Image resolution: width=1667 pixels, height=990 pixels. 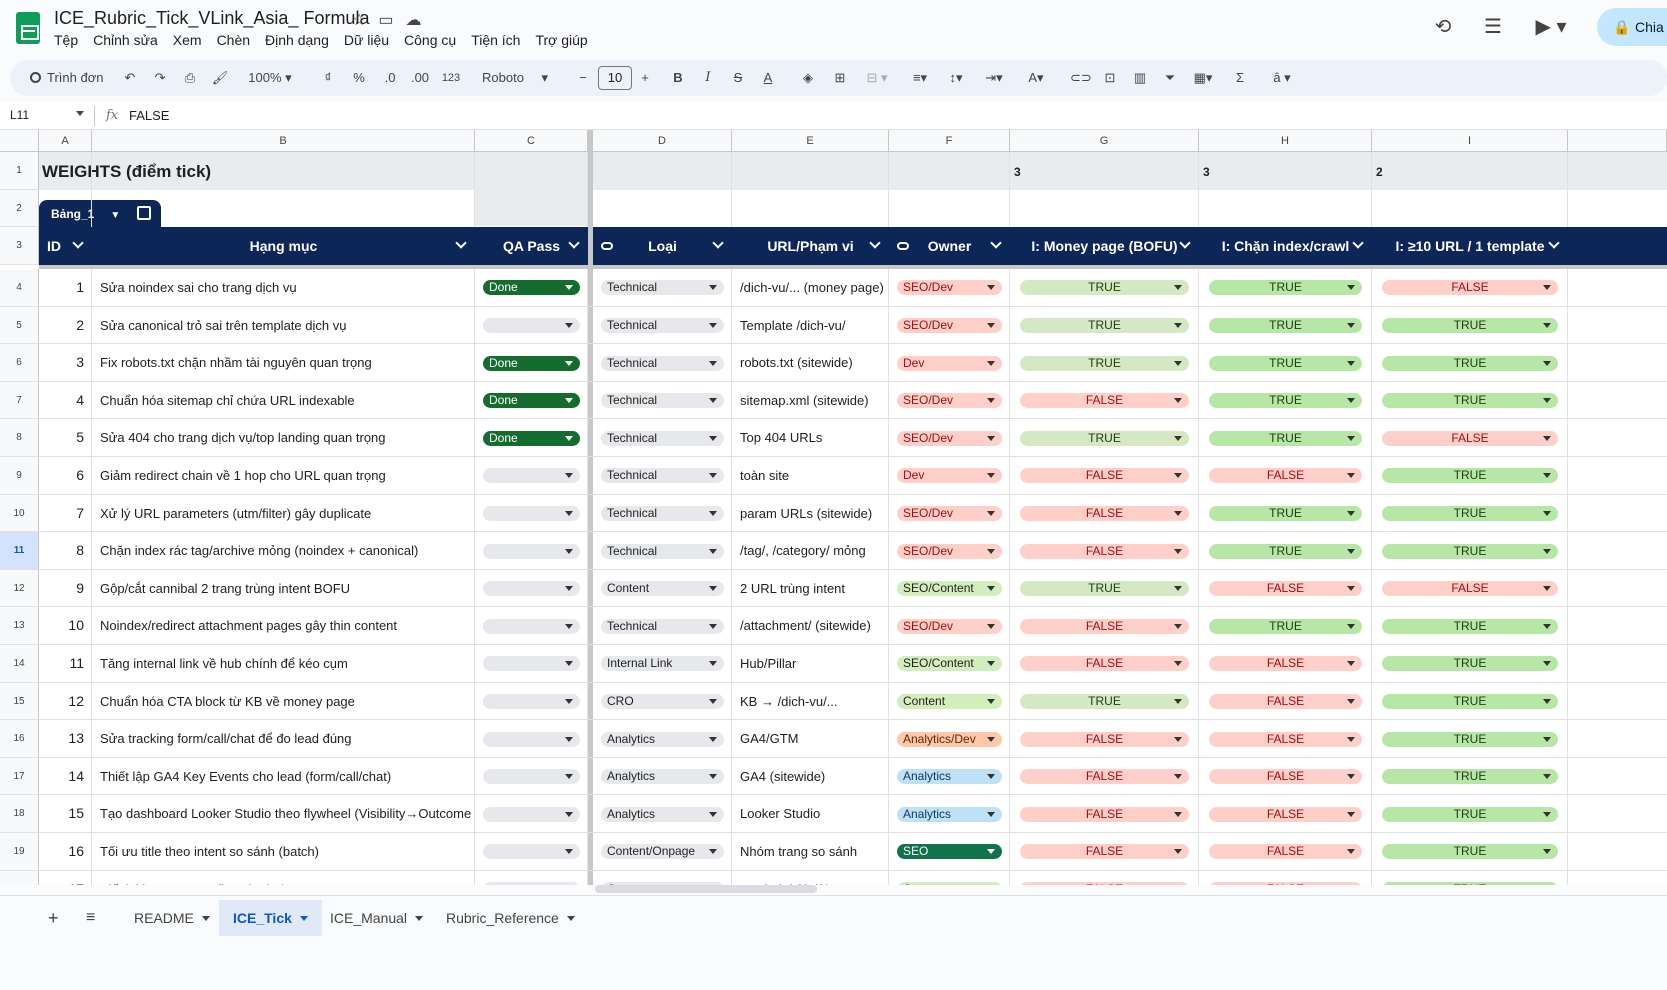 What do you see at coordinates (61, 362) in the screenshot?
I see `cell-id: 3` at bounding box center [61, 362].